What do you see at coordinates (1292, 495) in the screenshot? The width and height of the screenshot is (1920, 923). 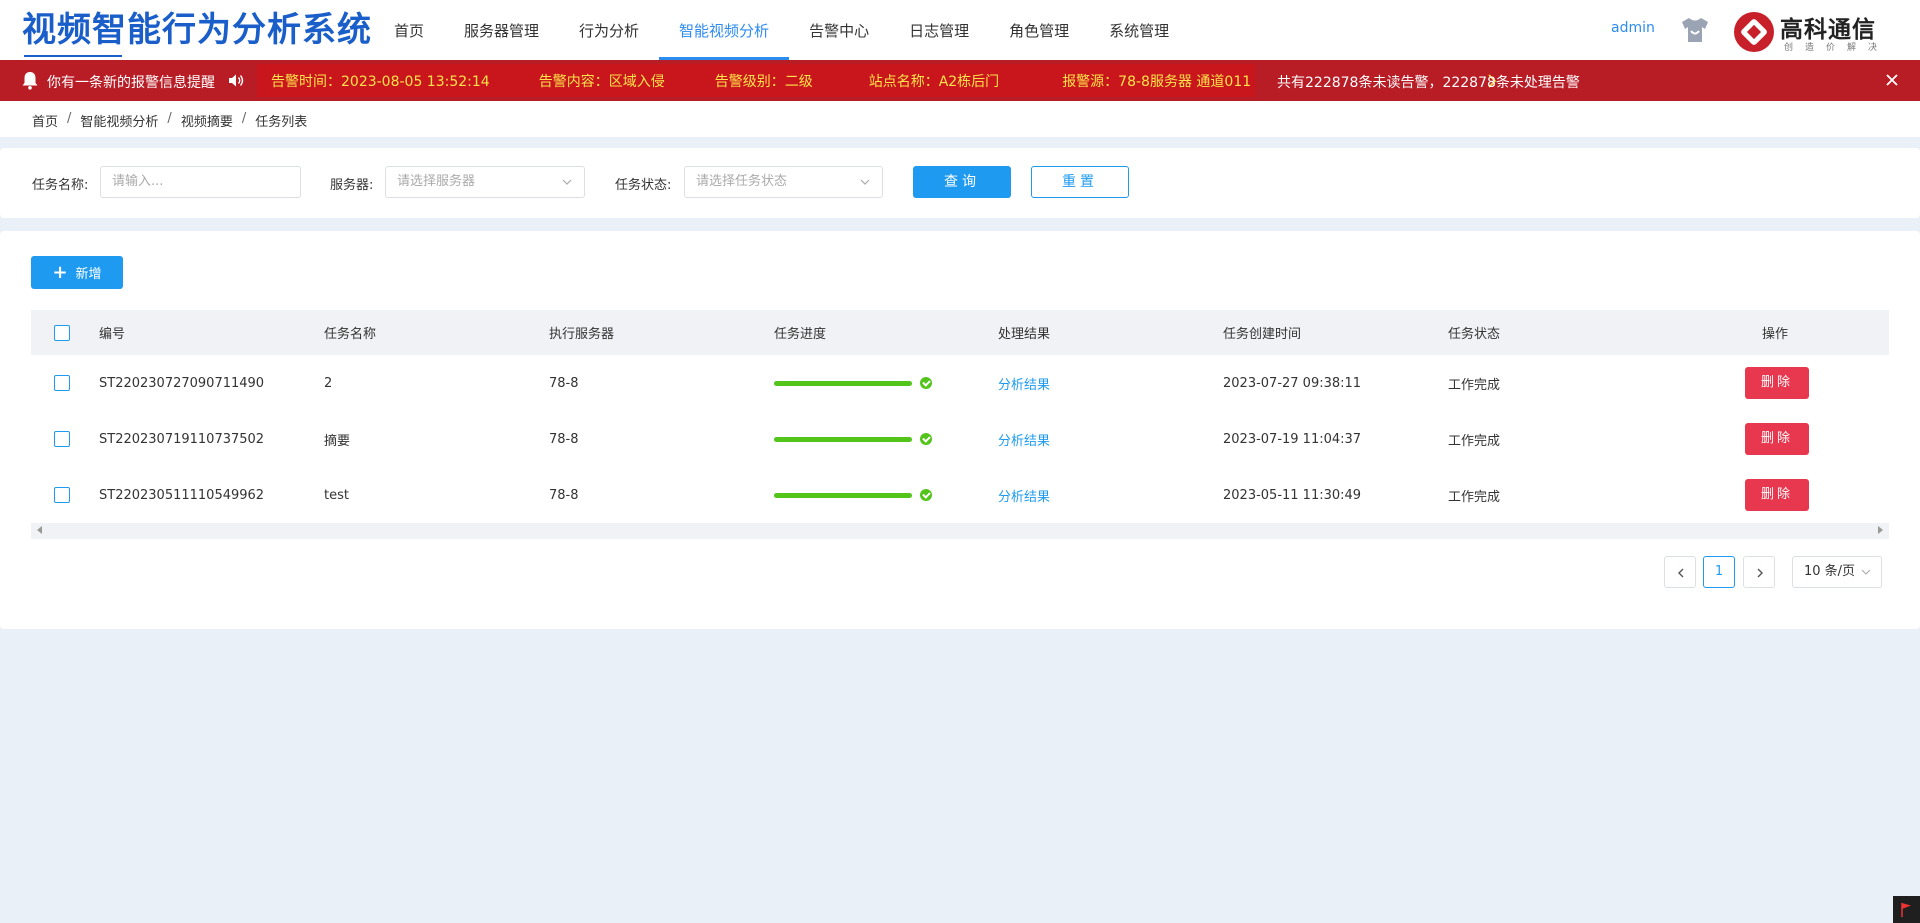 I see `task-created-time: 2023-05-11 11:30:49` at bounding box center [1292, 495].